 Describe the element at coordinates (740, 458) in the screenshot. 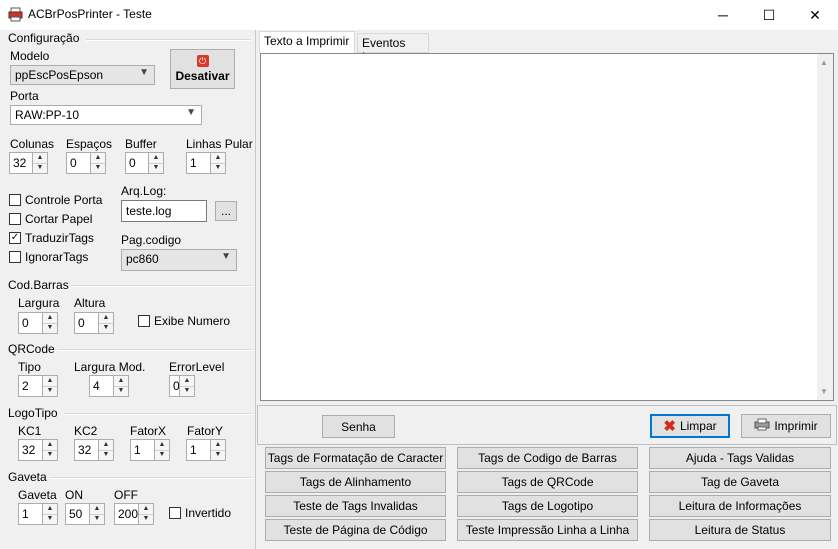

I see `ajuda-tags-button: Ajuda - Tags Validas` at that location.